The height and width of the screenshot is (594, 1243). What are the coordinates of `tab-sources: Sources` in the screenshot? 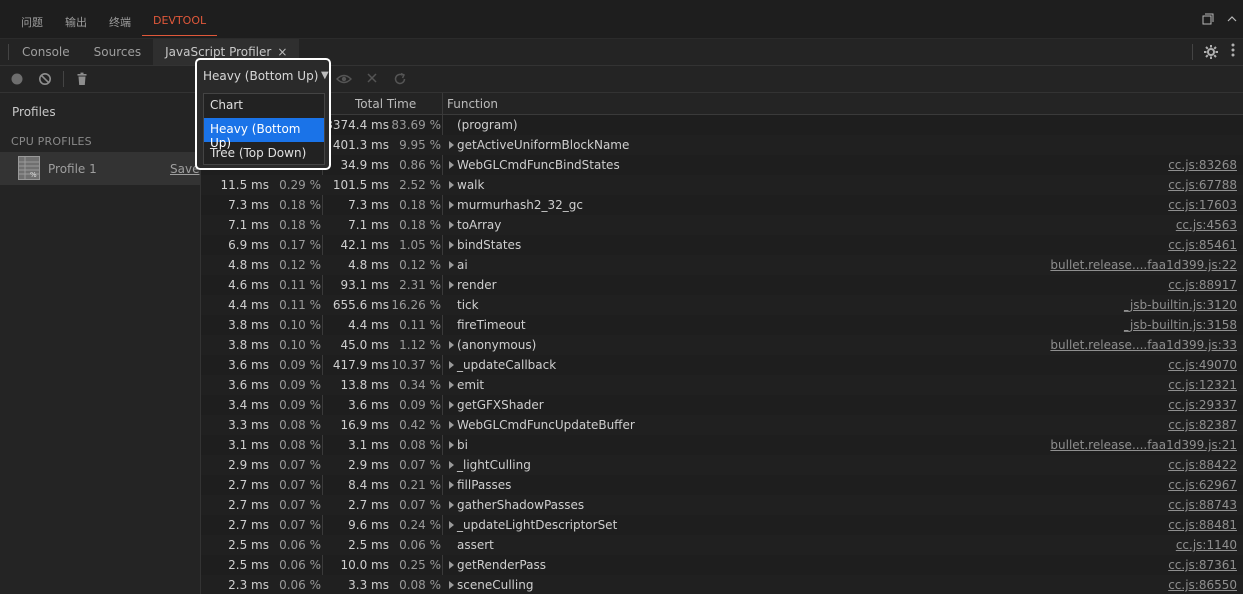 It's located at (117, 52).